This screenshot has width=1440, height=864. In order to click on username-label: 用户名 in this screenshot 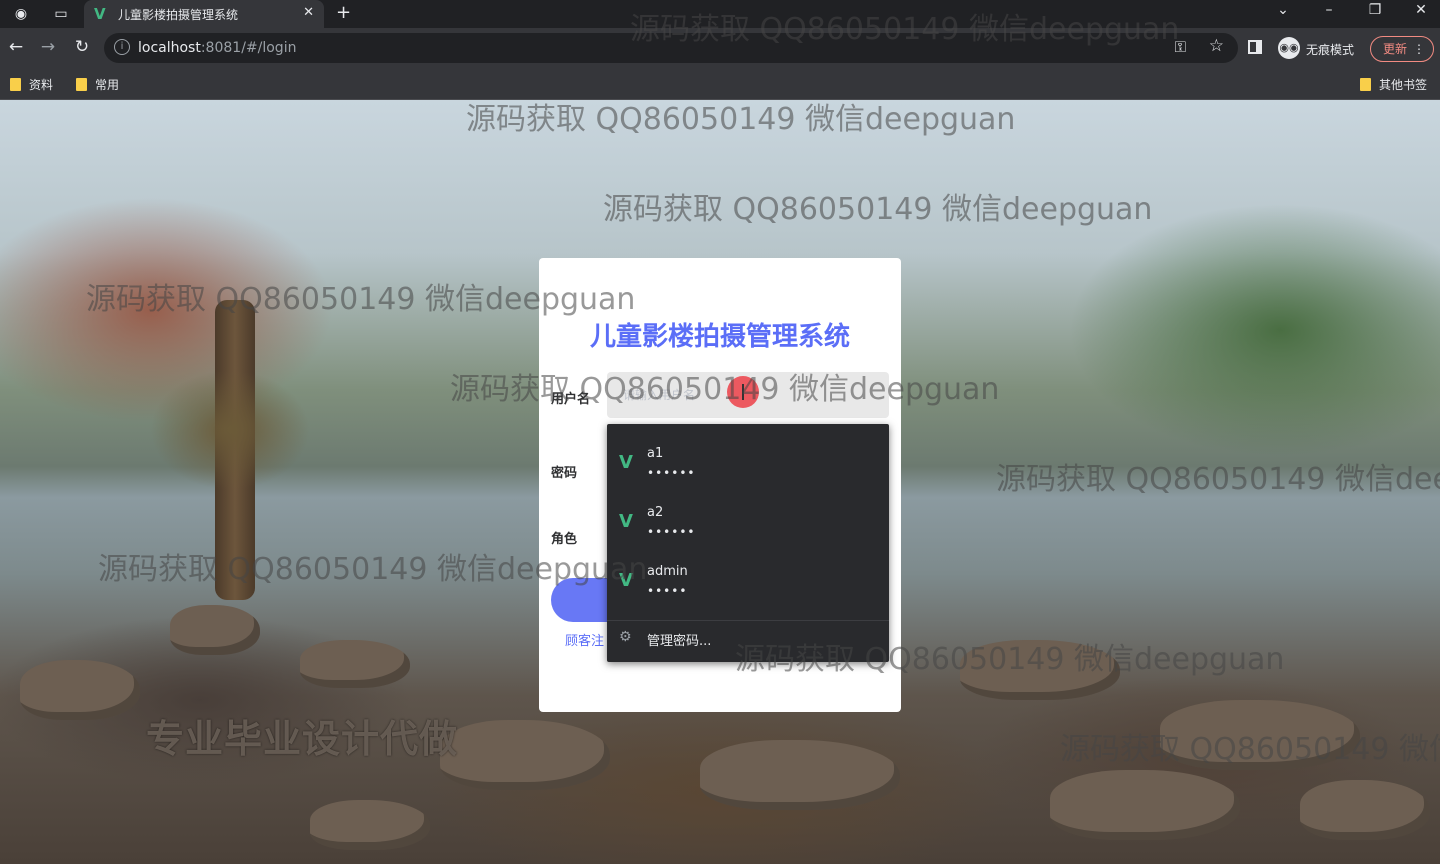, I will do `click(571, 399)`.